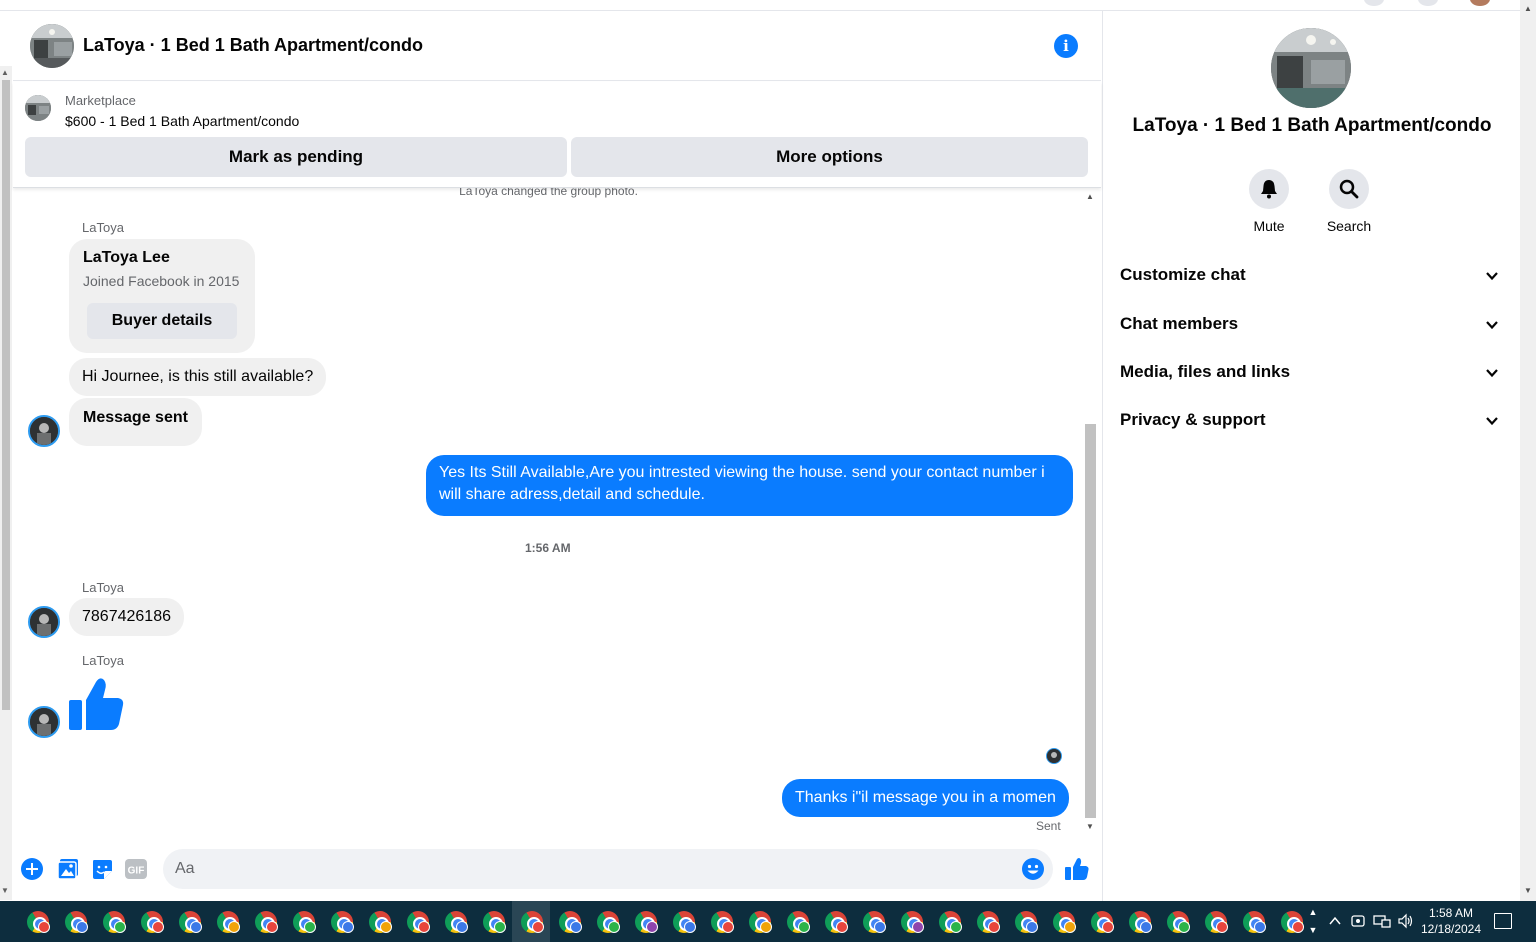  Describe the element at coordinates (103, 227) in the screenshot. I see `sender-name: LaToya` at that location.